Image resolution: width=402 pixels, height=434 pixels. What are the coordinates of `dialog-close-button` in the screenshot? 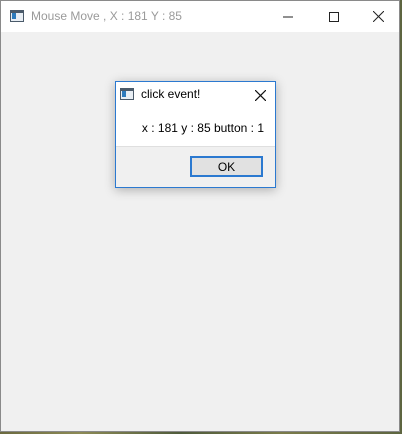 It's located at (260, 95).